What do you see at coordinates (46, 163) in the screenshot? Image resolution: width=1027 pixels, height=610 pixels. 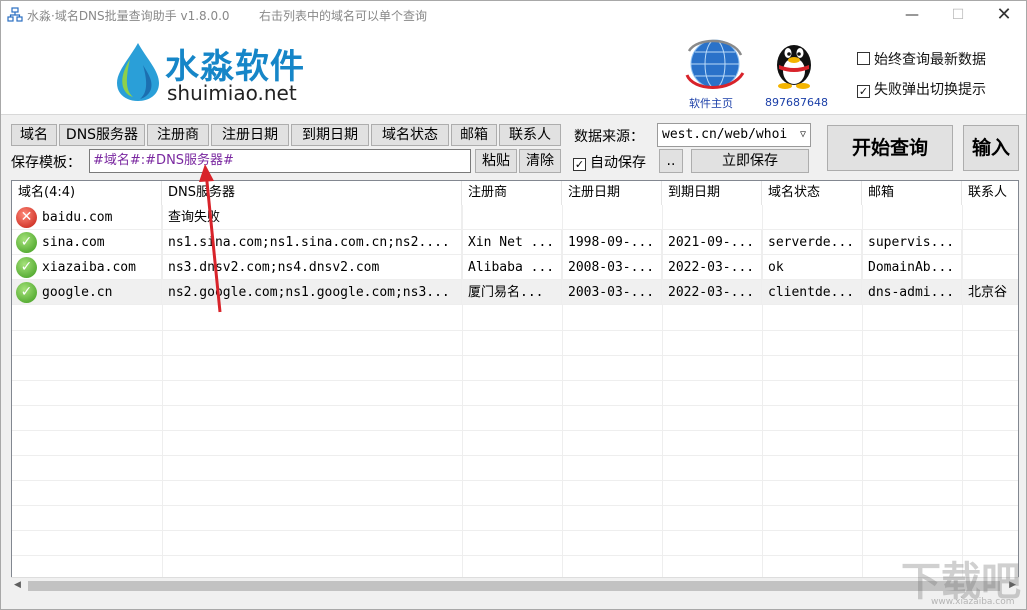 I see `template-label: 保存模板：` at bounding box center [46, 163].